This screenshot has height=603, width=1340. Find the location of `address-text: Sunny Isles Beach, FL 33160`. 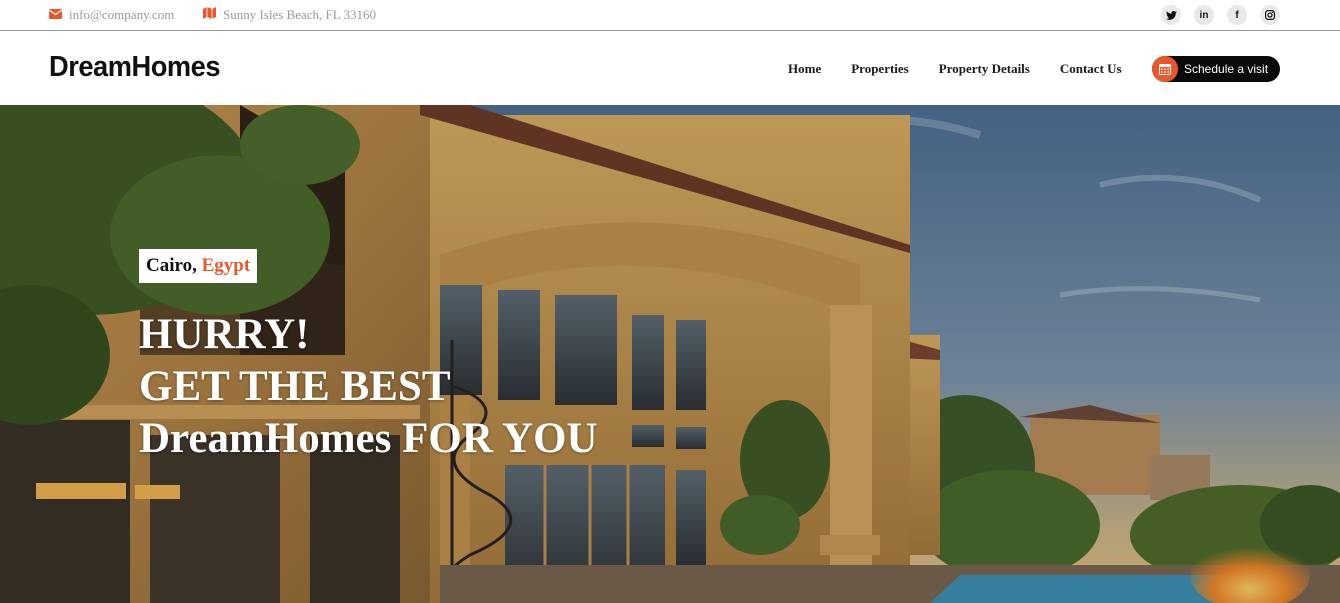

address-text: Sunny Isles Beach, FL 33160 is located at coordinates (299, 14).